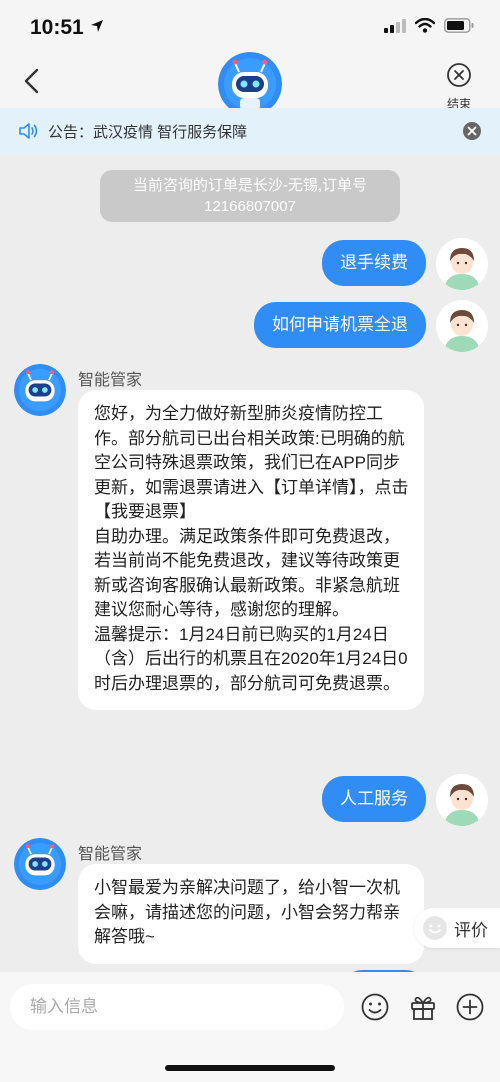 The width and height of the screenshot is (500, 1082). Describe the element at coordinates (250, 28) in the screenshot. I see `status-bar: 10:51` at that location.